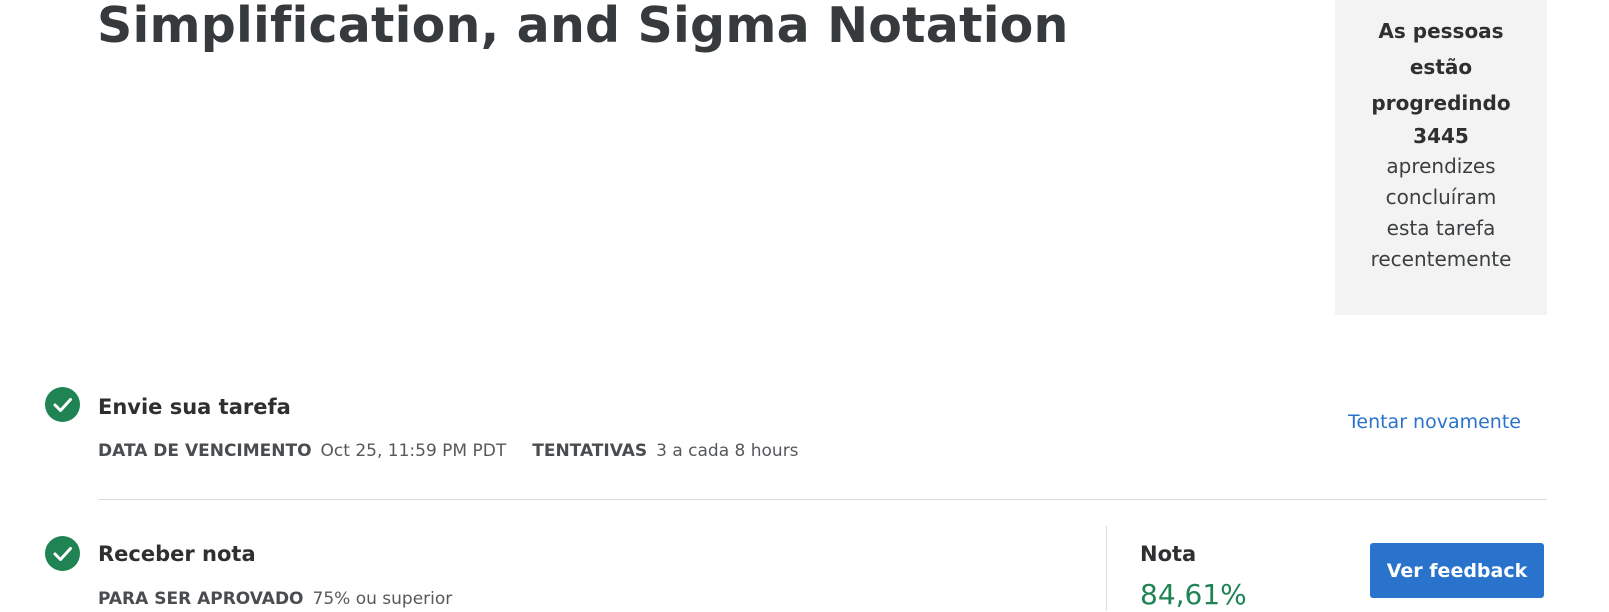 This screenshot has width=1609, height=612. I want to click on grade-step-title: Receber nota, so click(177, 554).